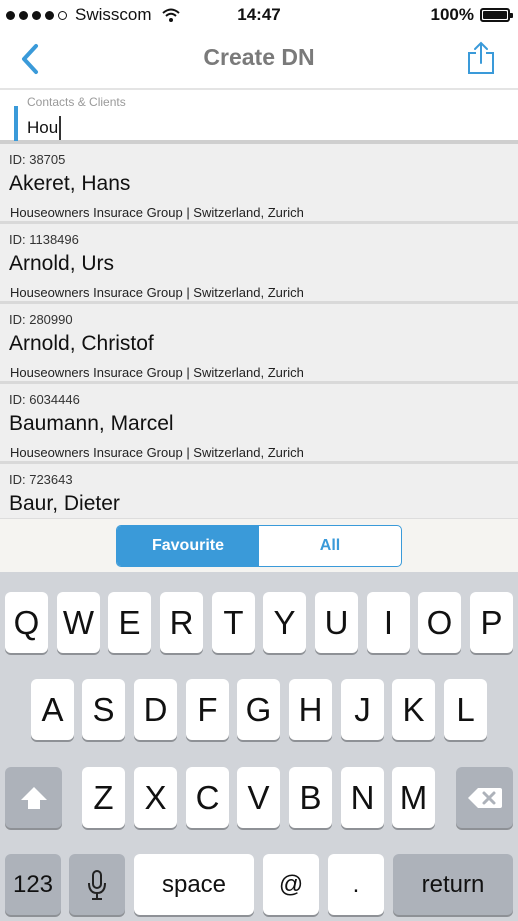  What do you see at coordinates (362, 709) in the screenshot?
I see `key-j: J` at bounding box center [362, 709].